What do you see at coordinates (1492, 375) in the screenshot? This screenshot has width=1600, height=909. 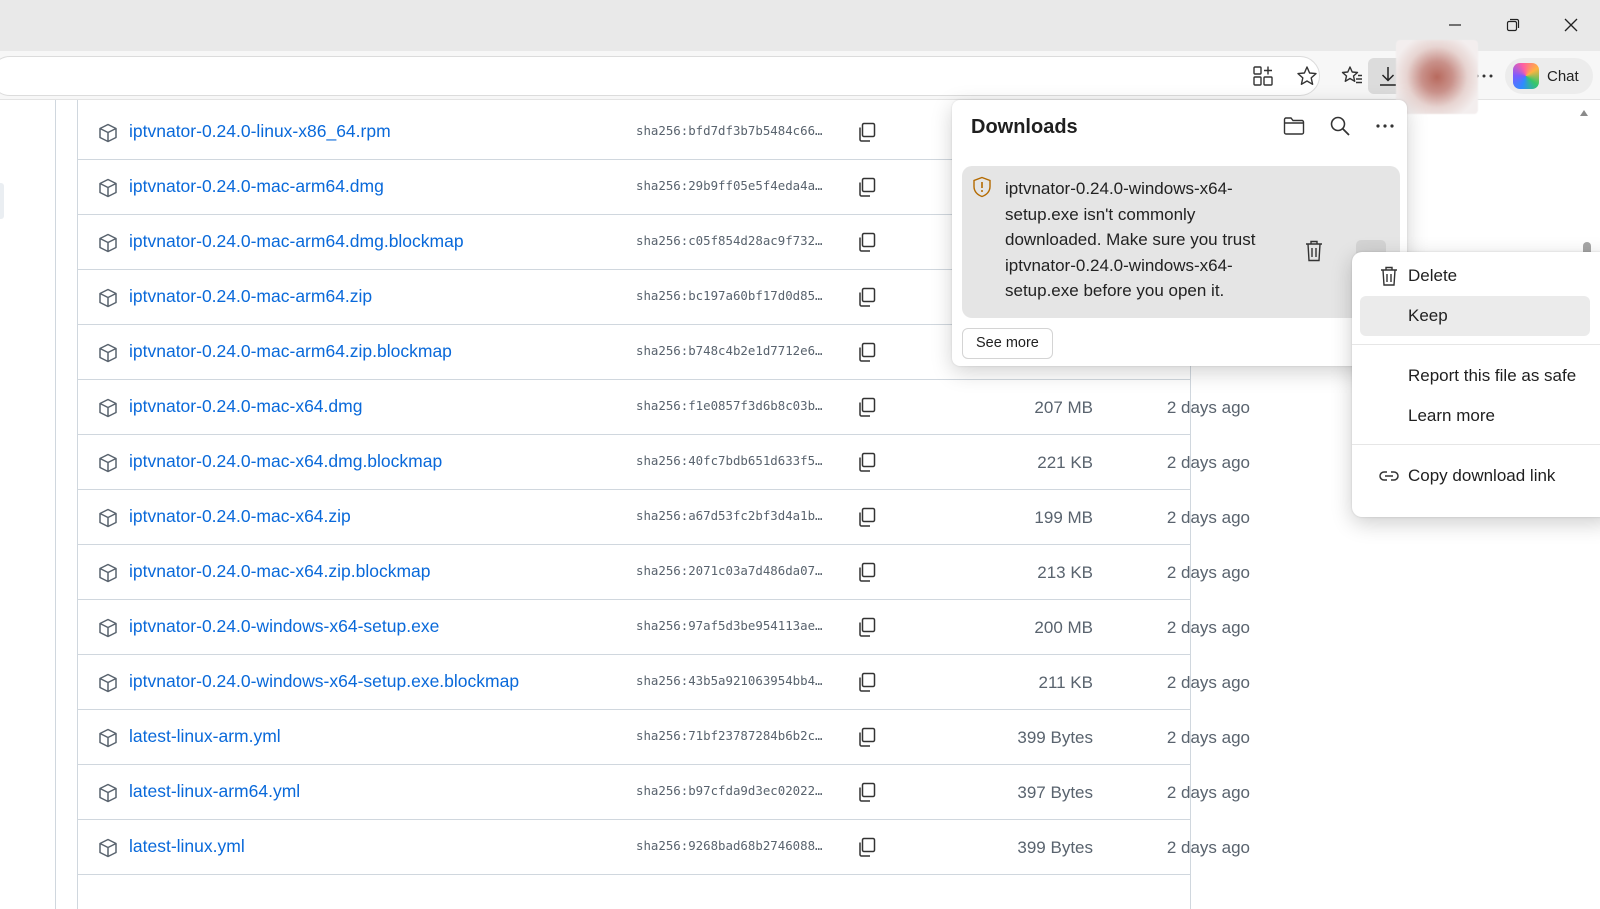 I see `menu-item-label: Report this file as safe` at bounding box center [1492, 375].